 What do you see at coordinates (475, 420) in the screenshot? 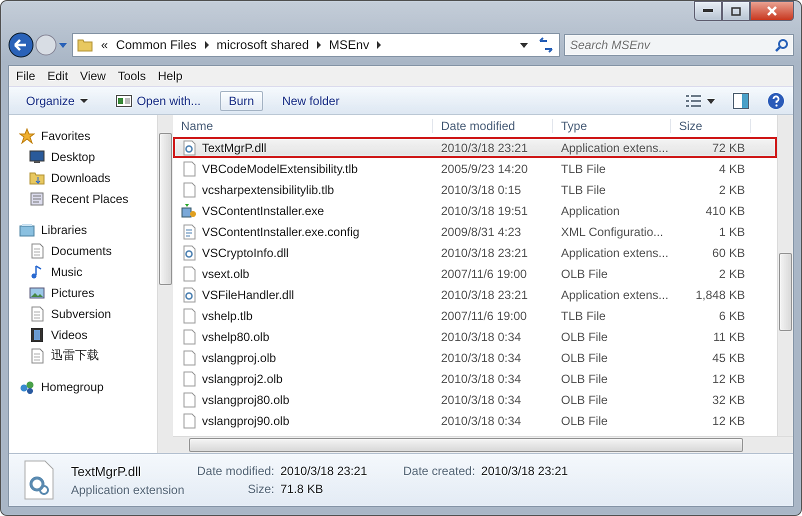
I see `file-row: vslangproj90.olb 2010/3/18 0:34 OLB File 12 KB` at bounding box center [475, 420].